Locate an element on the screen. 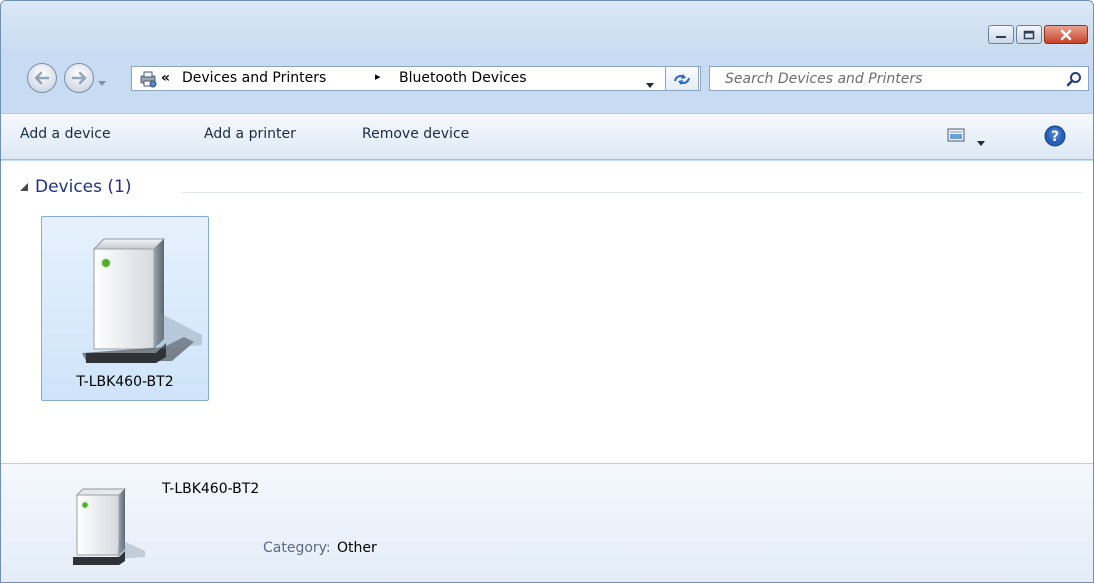 The height and width of the screenshot is (583, 1094). search-icon is located at coordinates (1074, 81).